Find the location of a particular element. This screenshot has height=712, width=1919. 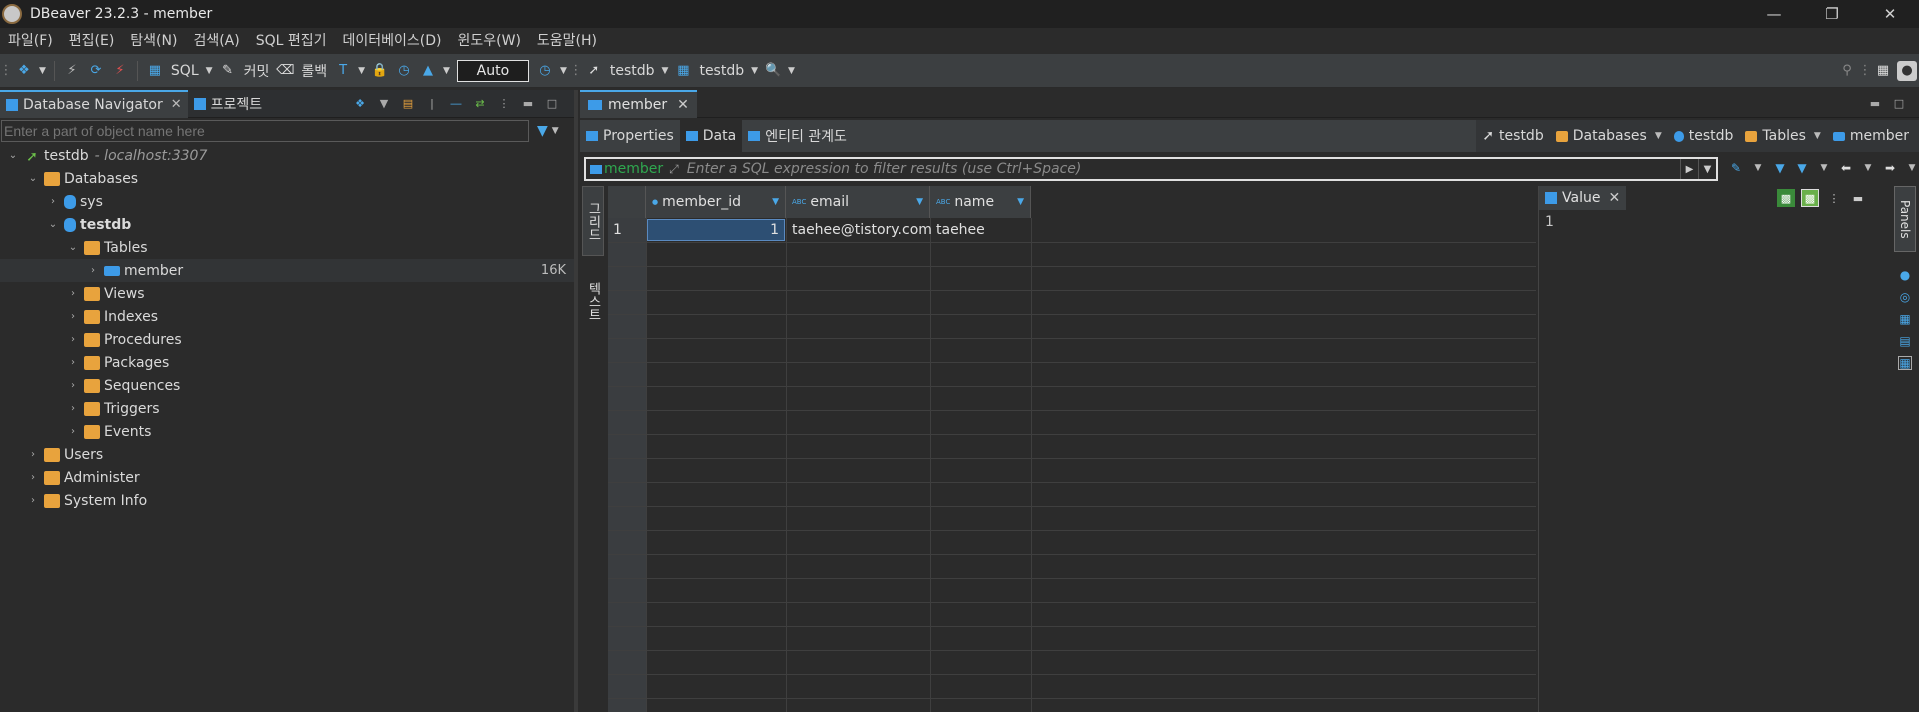

tree-item-system-info: › System Info is located at coordinates (287, 500).